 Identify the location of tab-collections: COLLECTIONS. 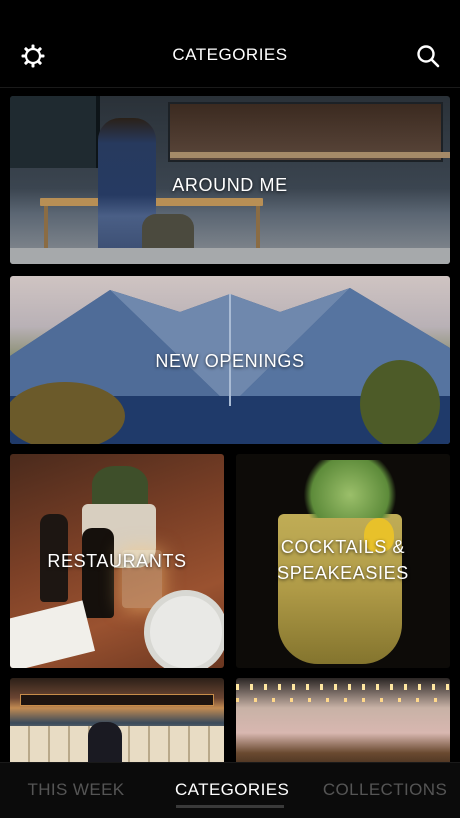
(385, 790).